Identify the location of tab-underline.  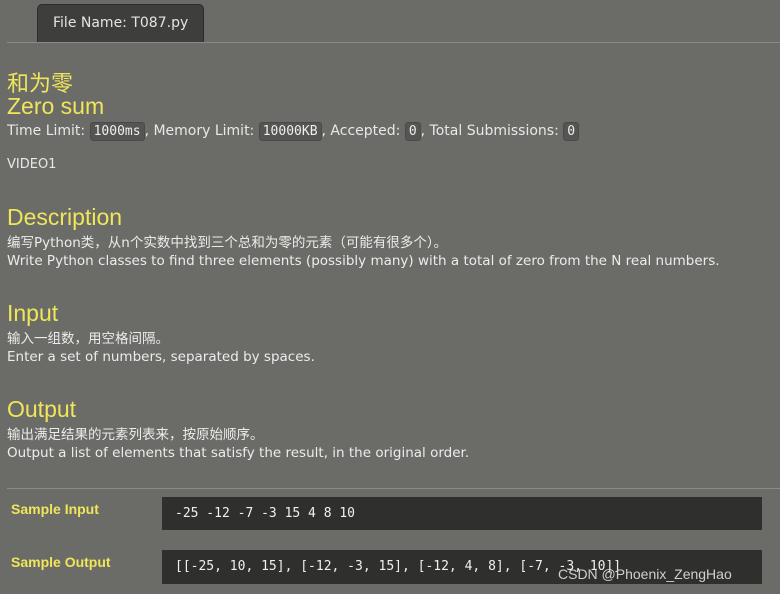
(393, 42).